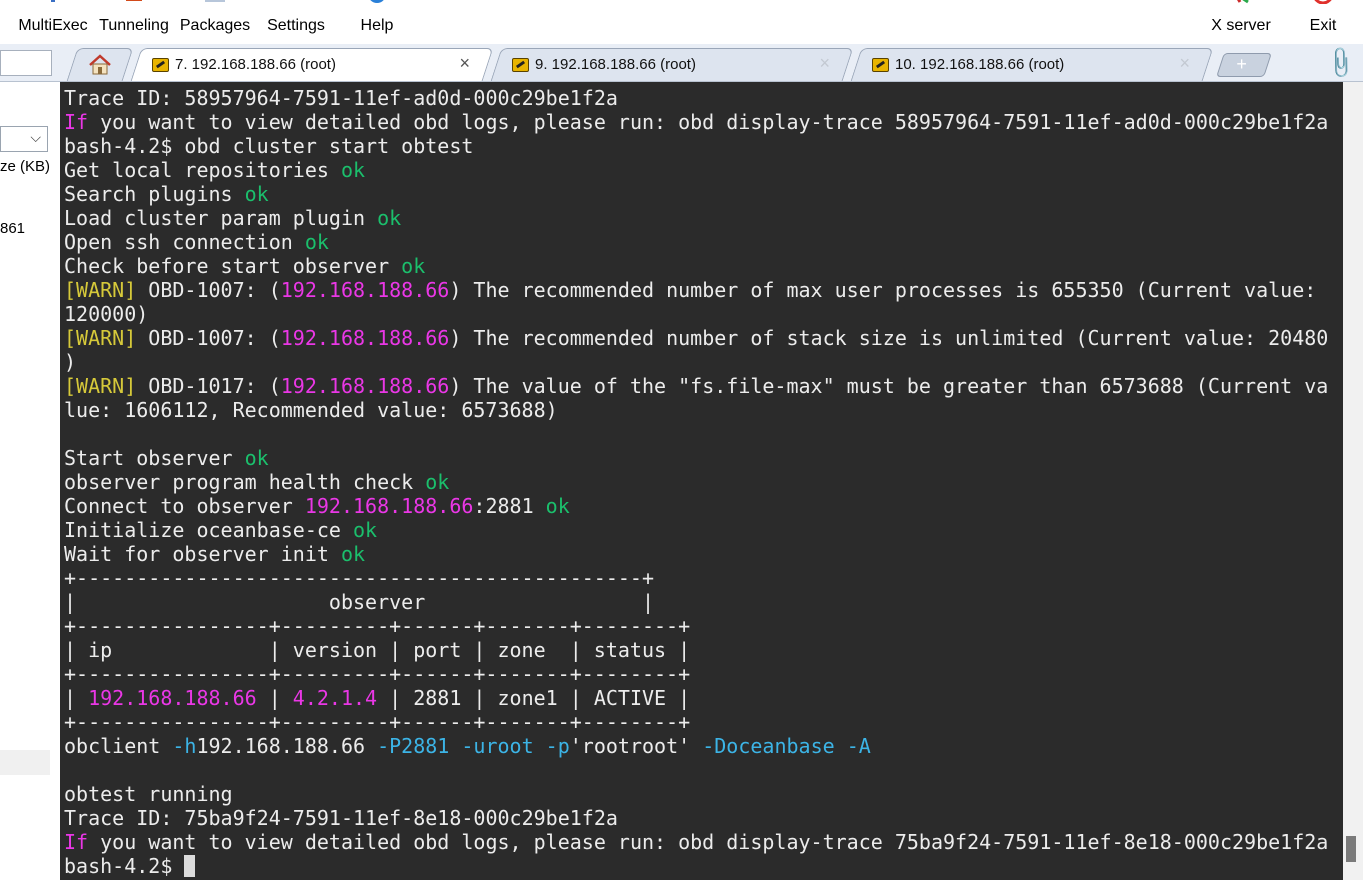 This screenshot has width=1363, height=880. What do you see at coordinates (53, 25) in the screenshot?
I see `multiexec-label: MultiExec` at bounding box center [53, 25].